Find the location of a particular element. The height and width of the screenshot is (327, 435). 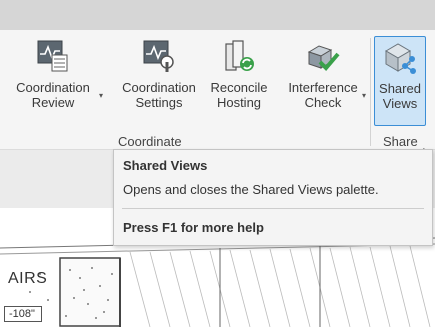

panel-label-coordinate: Coordinate is located at coordinates (150, 141).